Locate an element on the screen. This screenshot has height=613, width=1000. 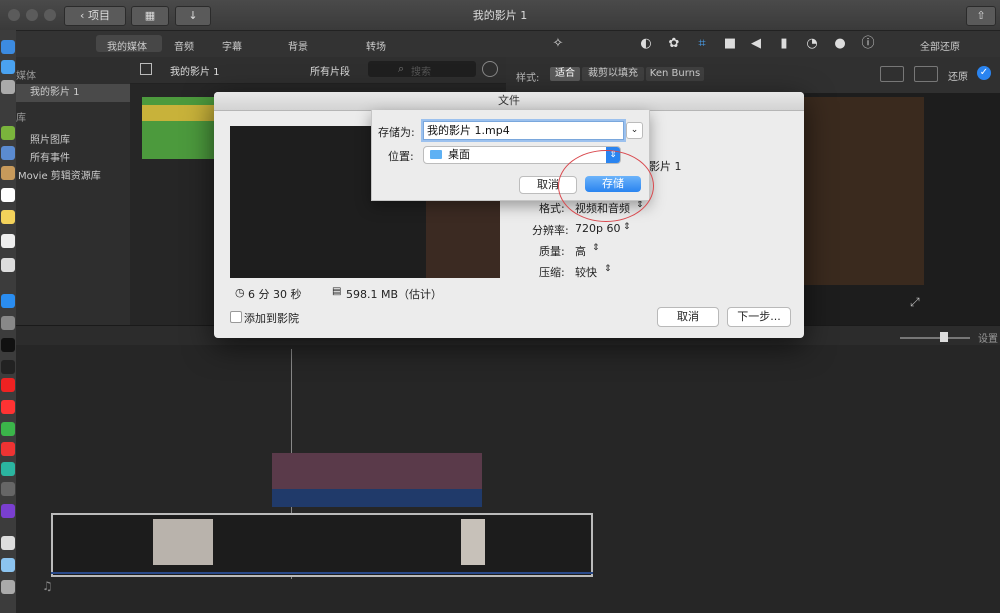
stabilization-icon: ■ is located at coordinates (730, 44).